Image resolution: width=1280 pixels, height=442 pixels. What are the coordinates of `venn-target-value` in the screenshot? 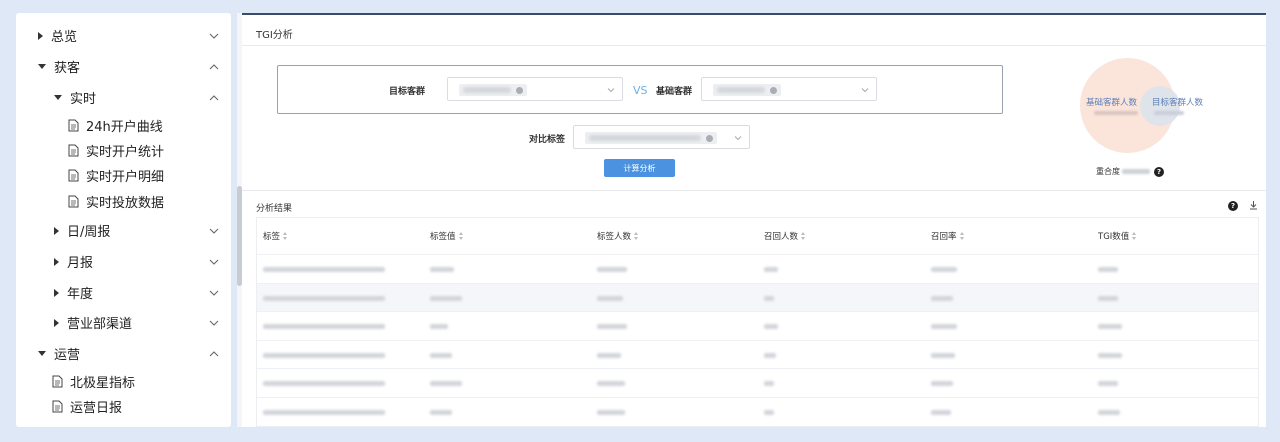 It's located at (1169, 113).